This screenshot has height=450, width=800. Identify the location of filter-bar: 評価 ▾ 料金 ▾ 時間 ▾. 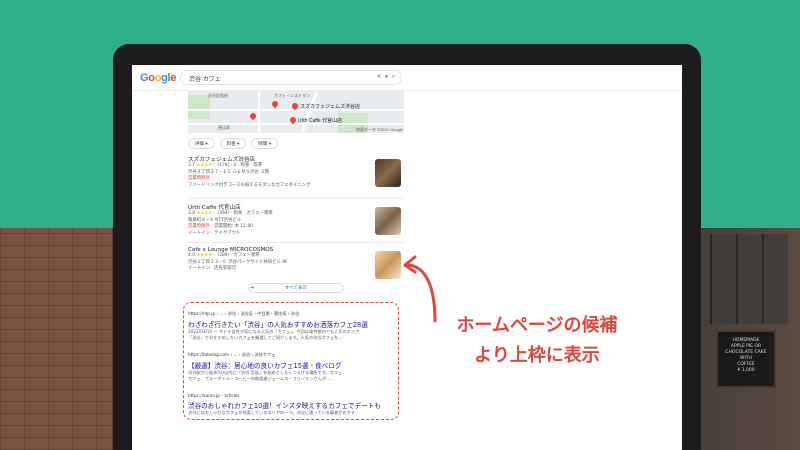
(233, 143).